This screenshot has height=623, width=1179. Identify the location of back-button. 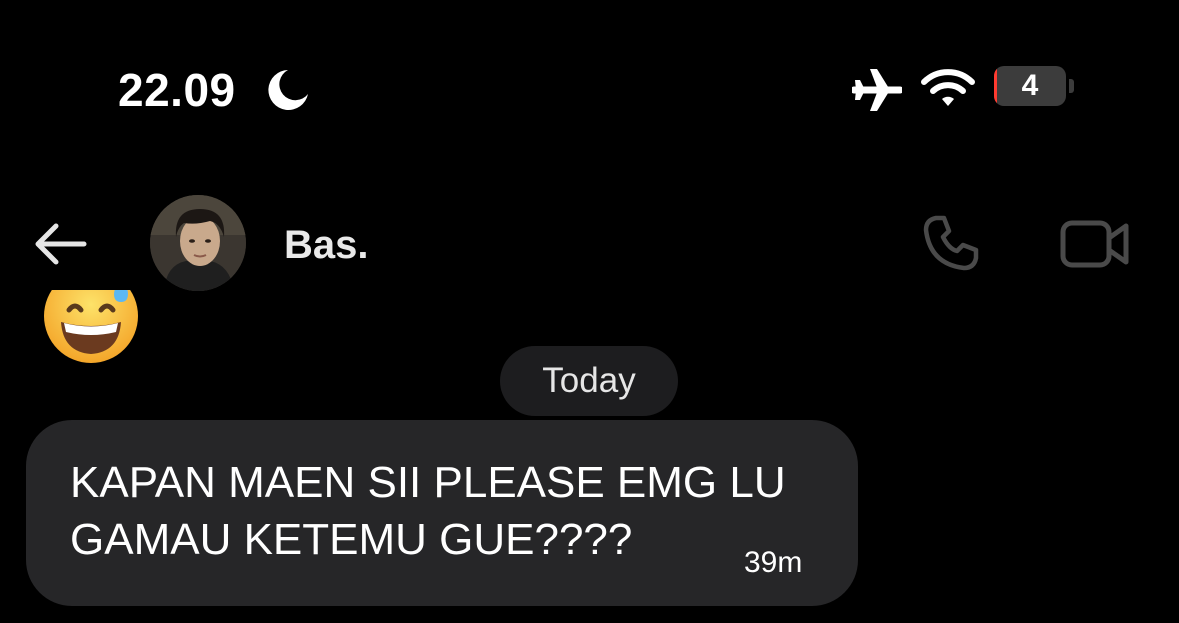
(60, 244).